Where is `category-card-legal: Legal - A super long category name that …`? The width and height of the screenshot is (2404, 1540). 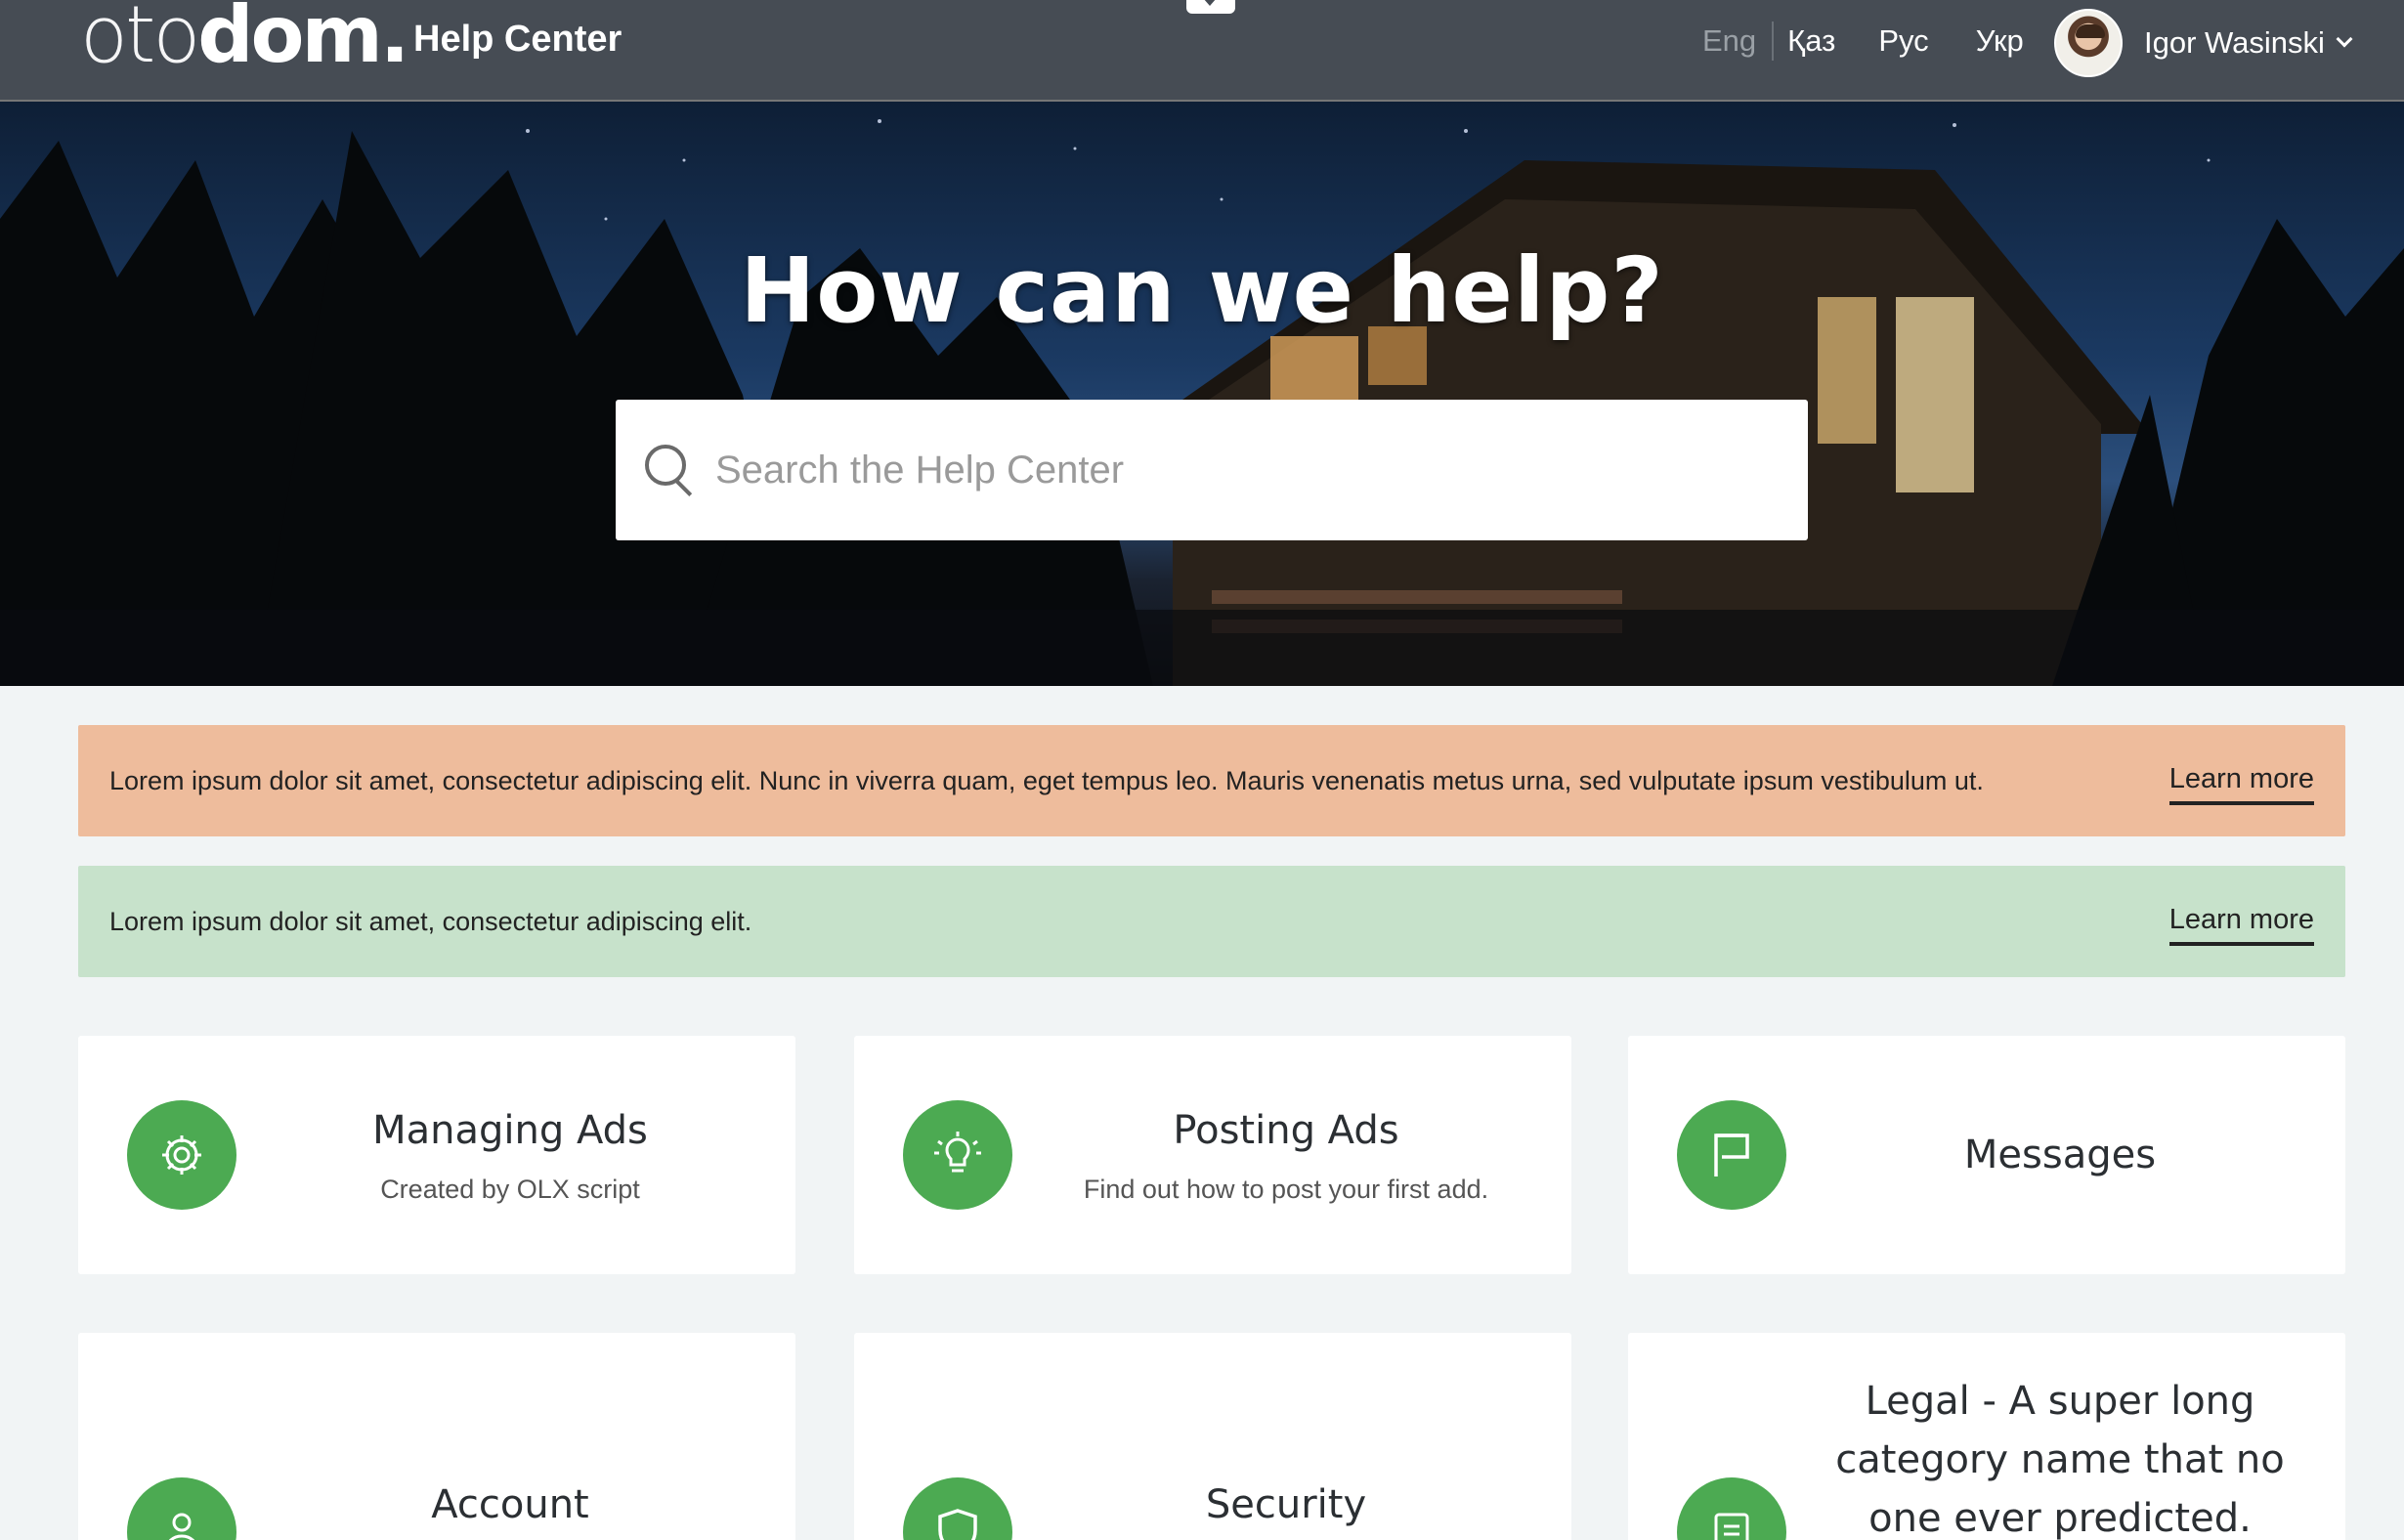
category-card-legal: Legal - A super long category name that … is located at coordinates (1987, 1436).